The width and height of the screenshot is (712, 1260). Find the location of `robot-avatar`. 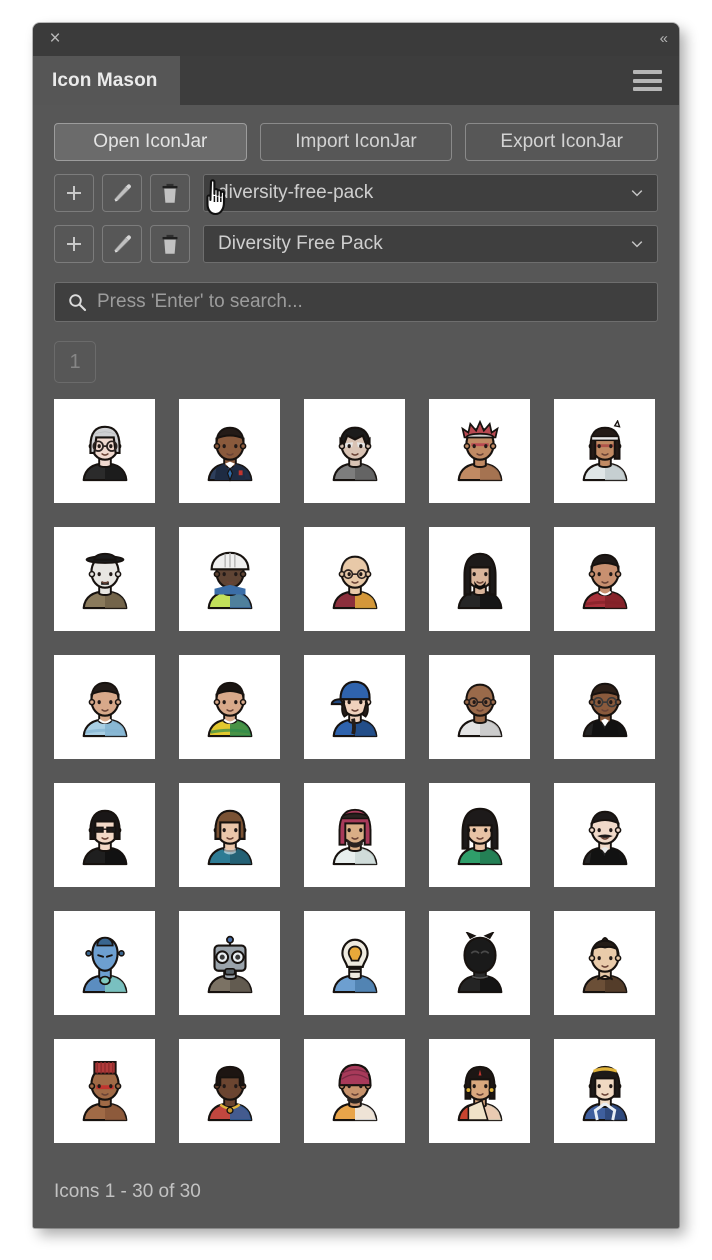

robot-avatar is located at coordinates (229, 964).